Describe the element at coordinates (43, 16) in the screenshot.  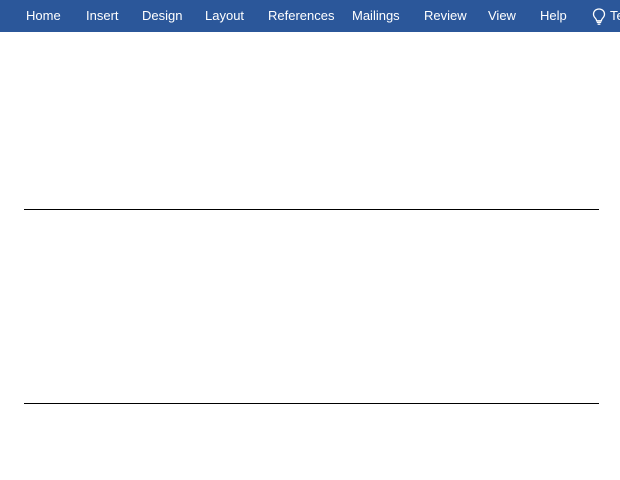
I see `tab-home: Home` at that location.